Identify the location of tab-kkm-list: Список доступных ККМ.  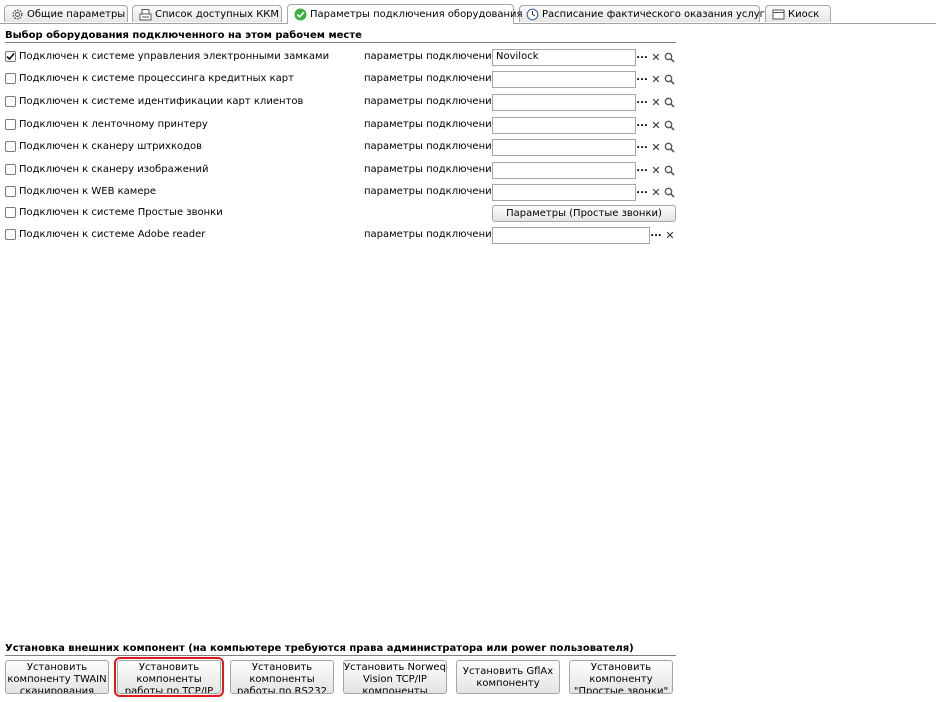
(207, 13).